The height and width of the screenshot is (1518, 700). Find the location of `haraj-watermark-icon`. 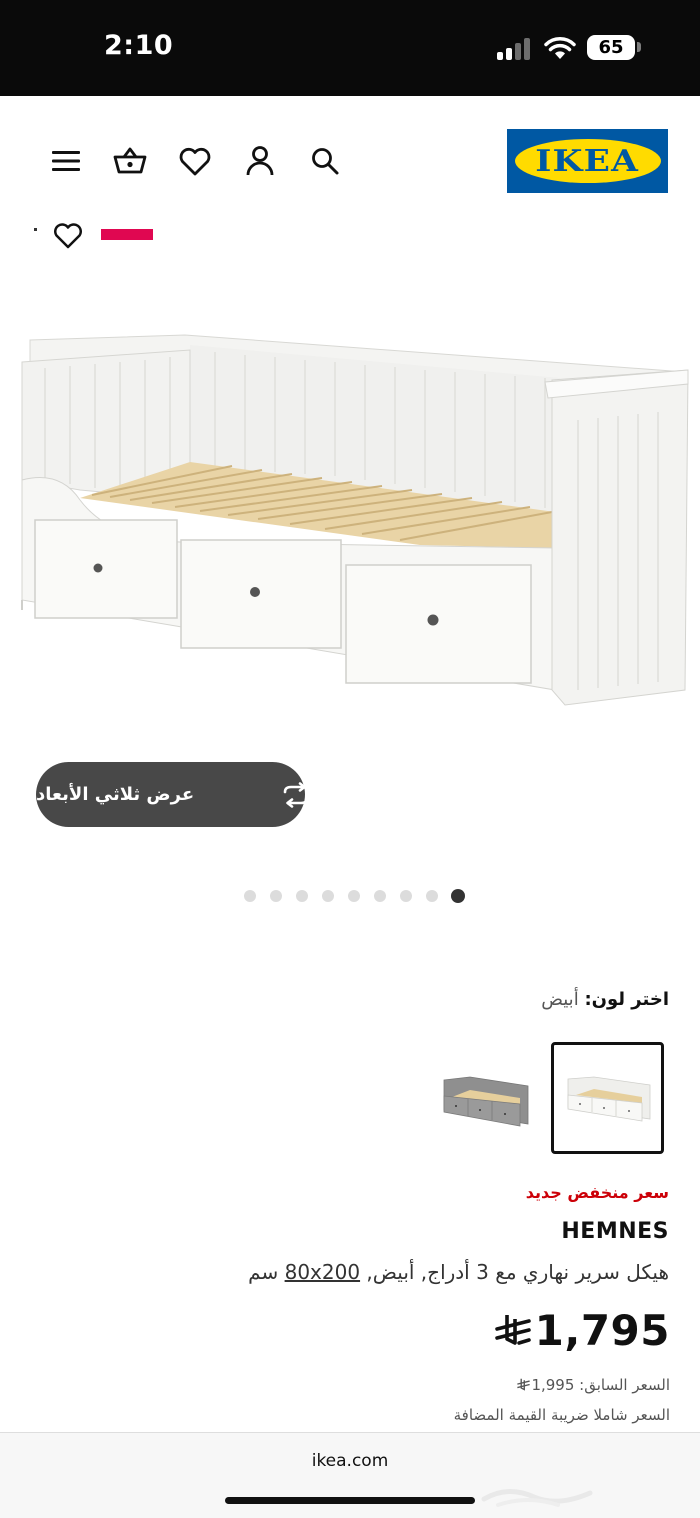

haraj-watermark-icon is located at coordinates (537, 1498).